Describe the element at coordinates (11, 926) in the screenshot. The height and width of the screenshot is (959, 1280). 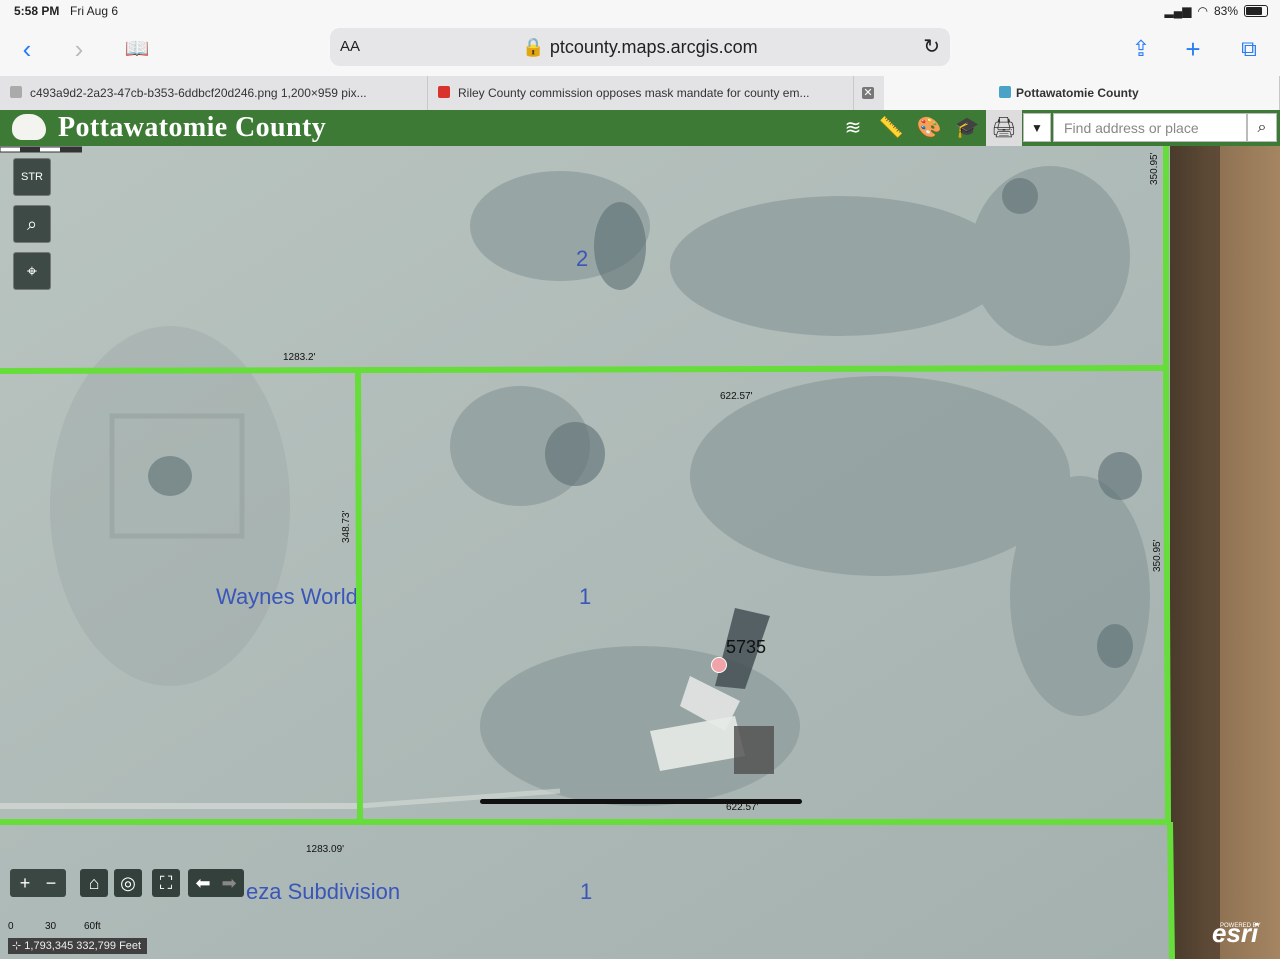
I see `scale-label: 0` at that location.